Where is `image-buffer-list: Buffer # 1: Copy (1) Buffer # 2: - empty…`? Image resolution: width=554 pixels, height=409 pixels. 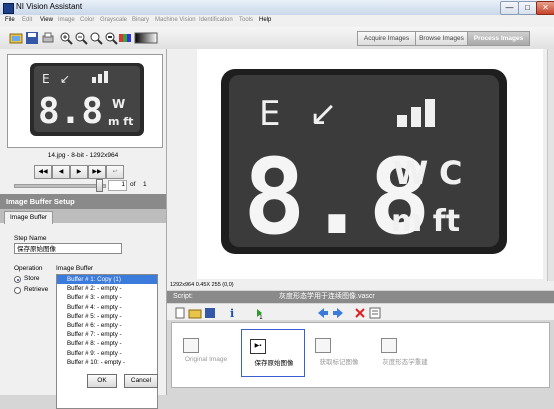 image-buffer-list: Buffer # 1: Copy (1) Buffer # 2: - empty… is located at coordinates (107, 341).